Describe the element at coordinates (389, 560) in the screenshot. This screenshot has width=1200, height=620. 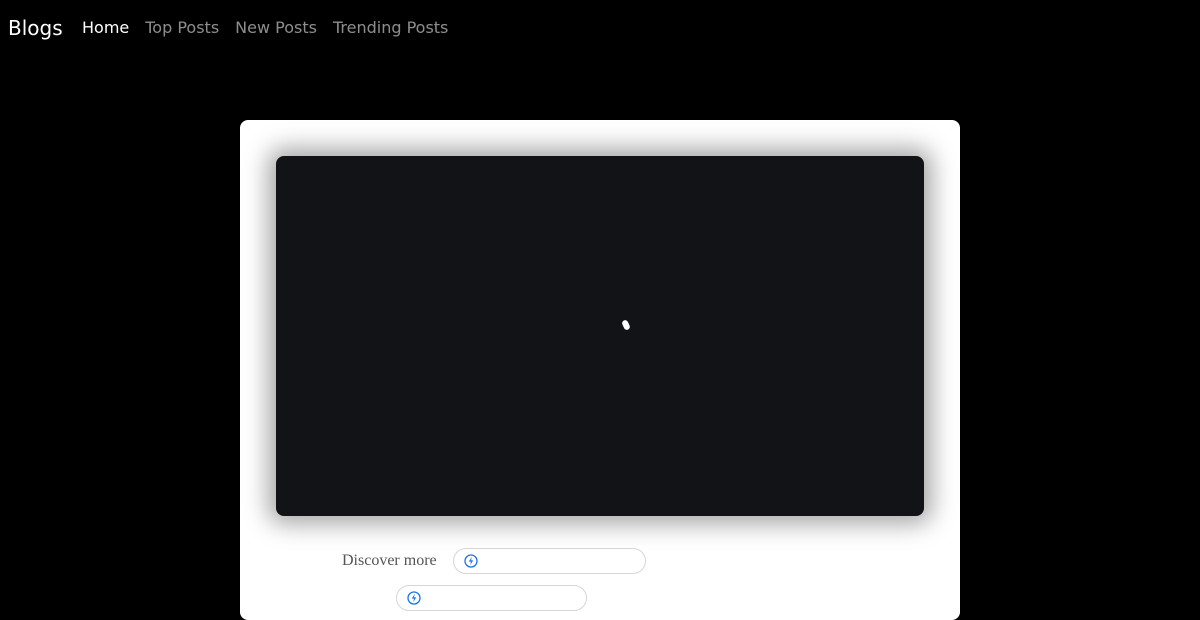
I see `discover-more-label: Discover more` at that location.